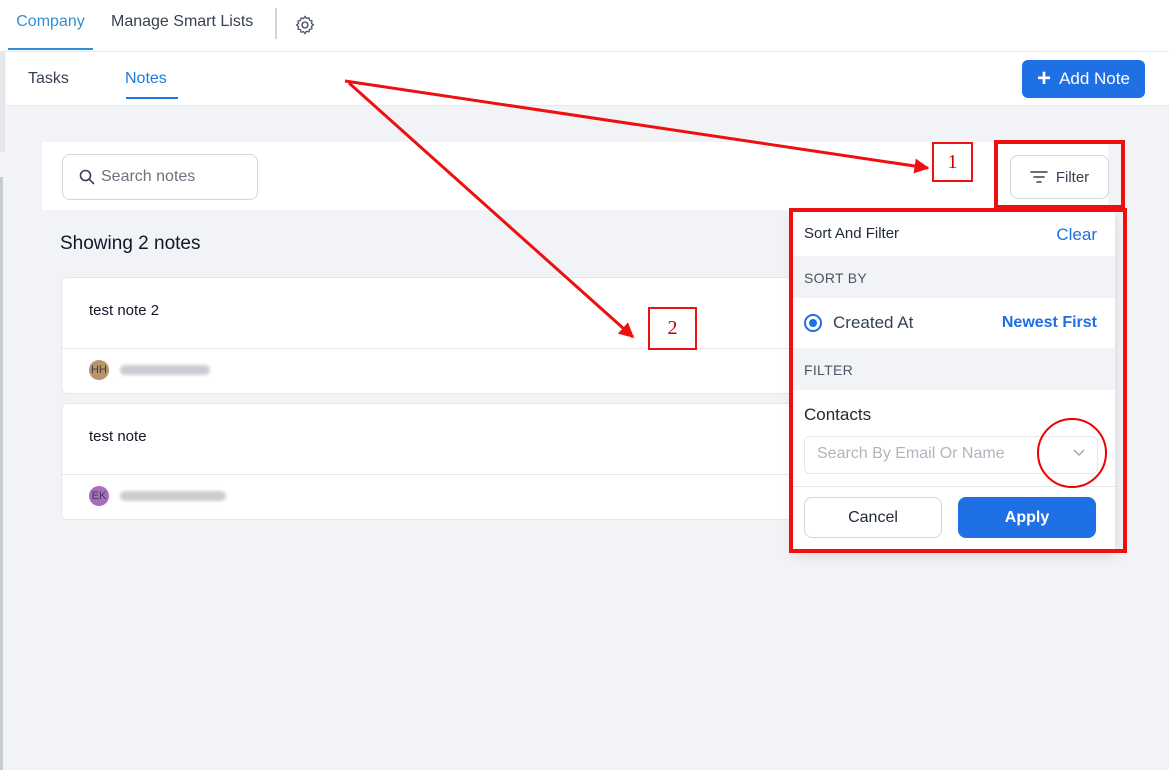 This screenshot has width=1169, height=770. What do you see at coordinates (952, 162) in the screenshot?
I see `annotation-marker-1: 1` at bounding box center [952, 162].